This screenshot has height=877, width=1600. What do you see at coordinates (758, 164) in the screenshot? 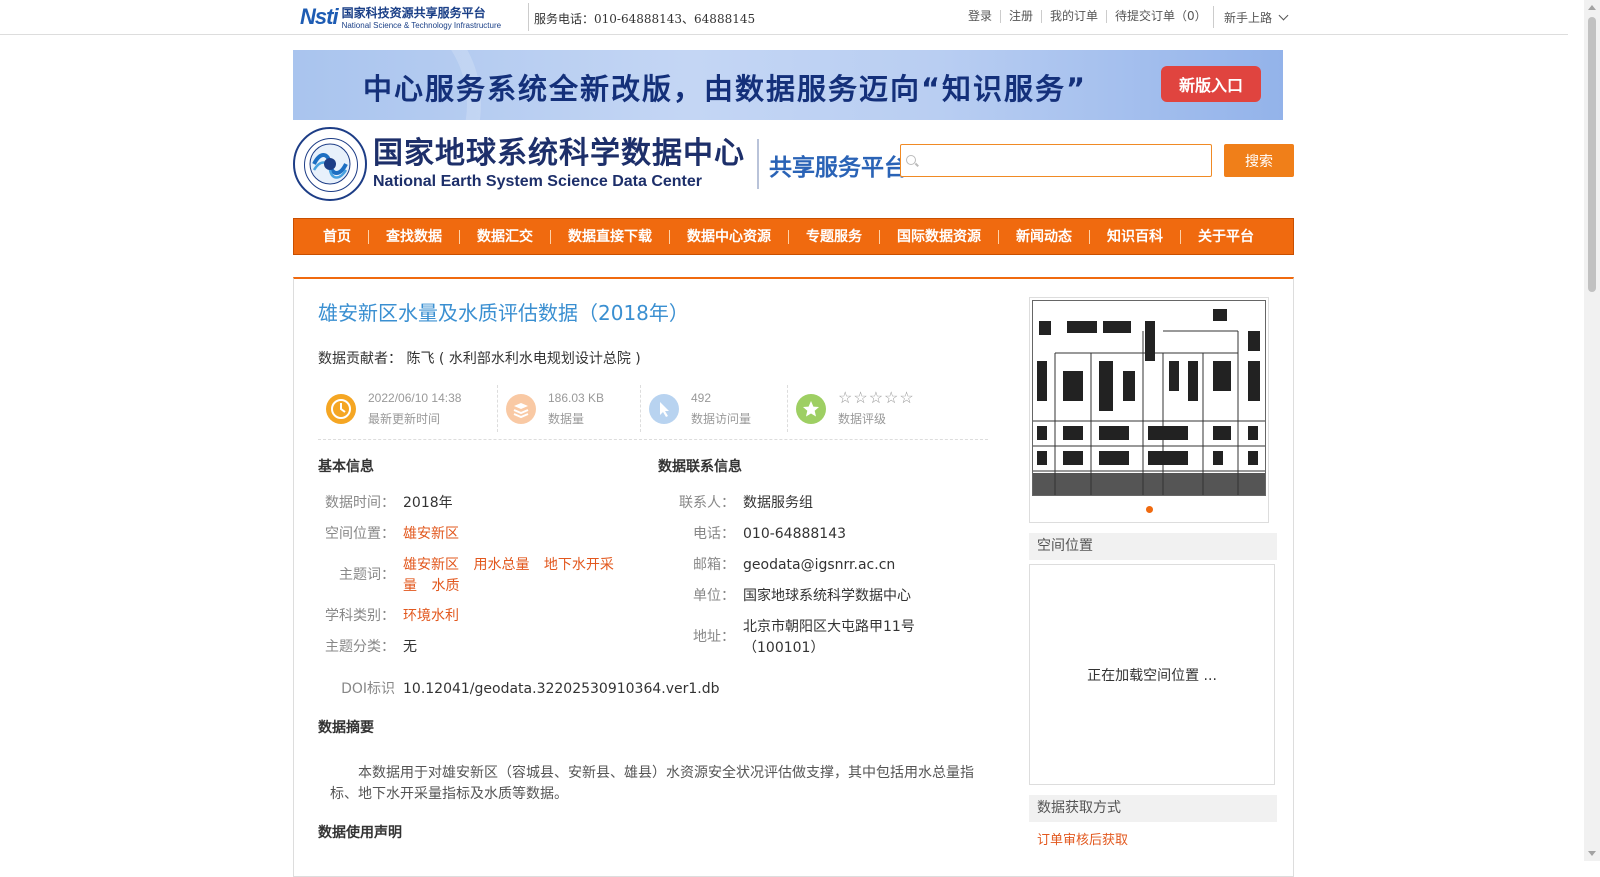
I see `brand-divider` at bounding box center [758, 164].